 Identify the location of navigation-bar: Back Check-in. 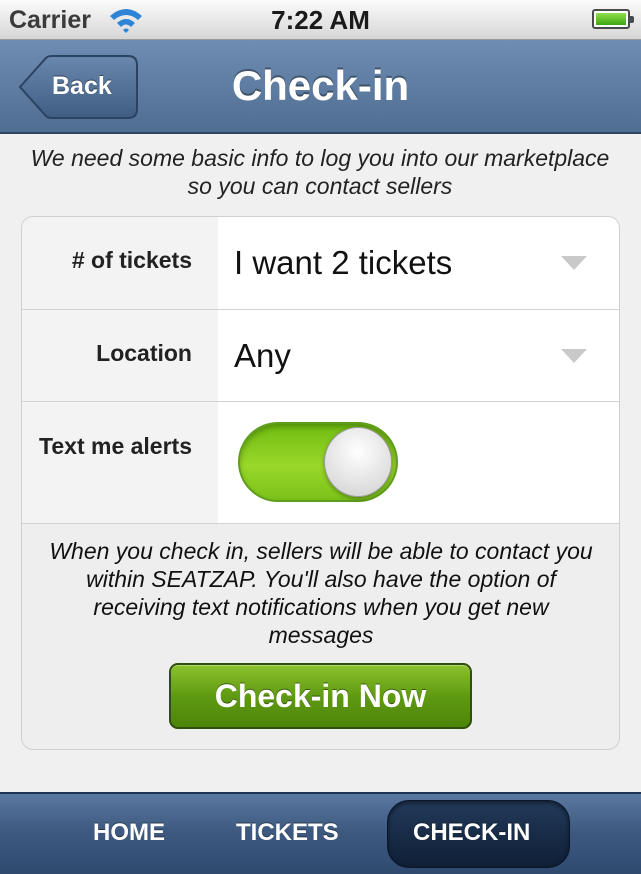
(320, 87).